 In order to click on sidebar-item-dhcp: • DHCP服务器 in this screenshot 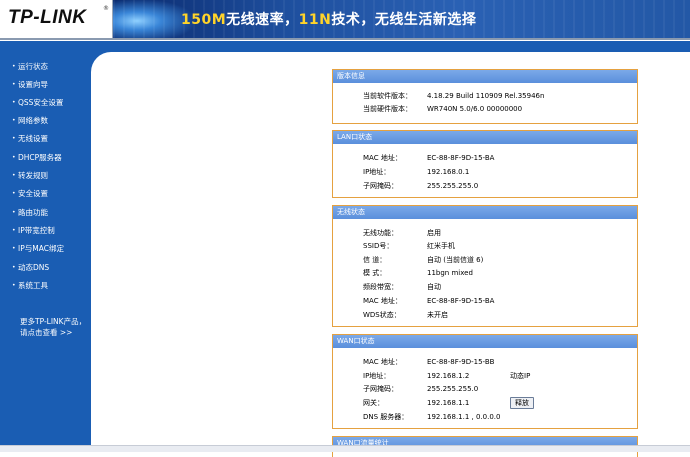, I will do `click(51, 157)`.